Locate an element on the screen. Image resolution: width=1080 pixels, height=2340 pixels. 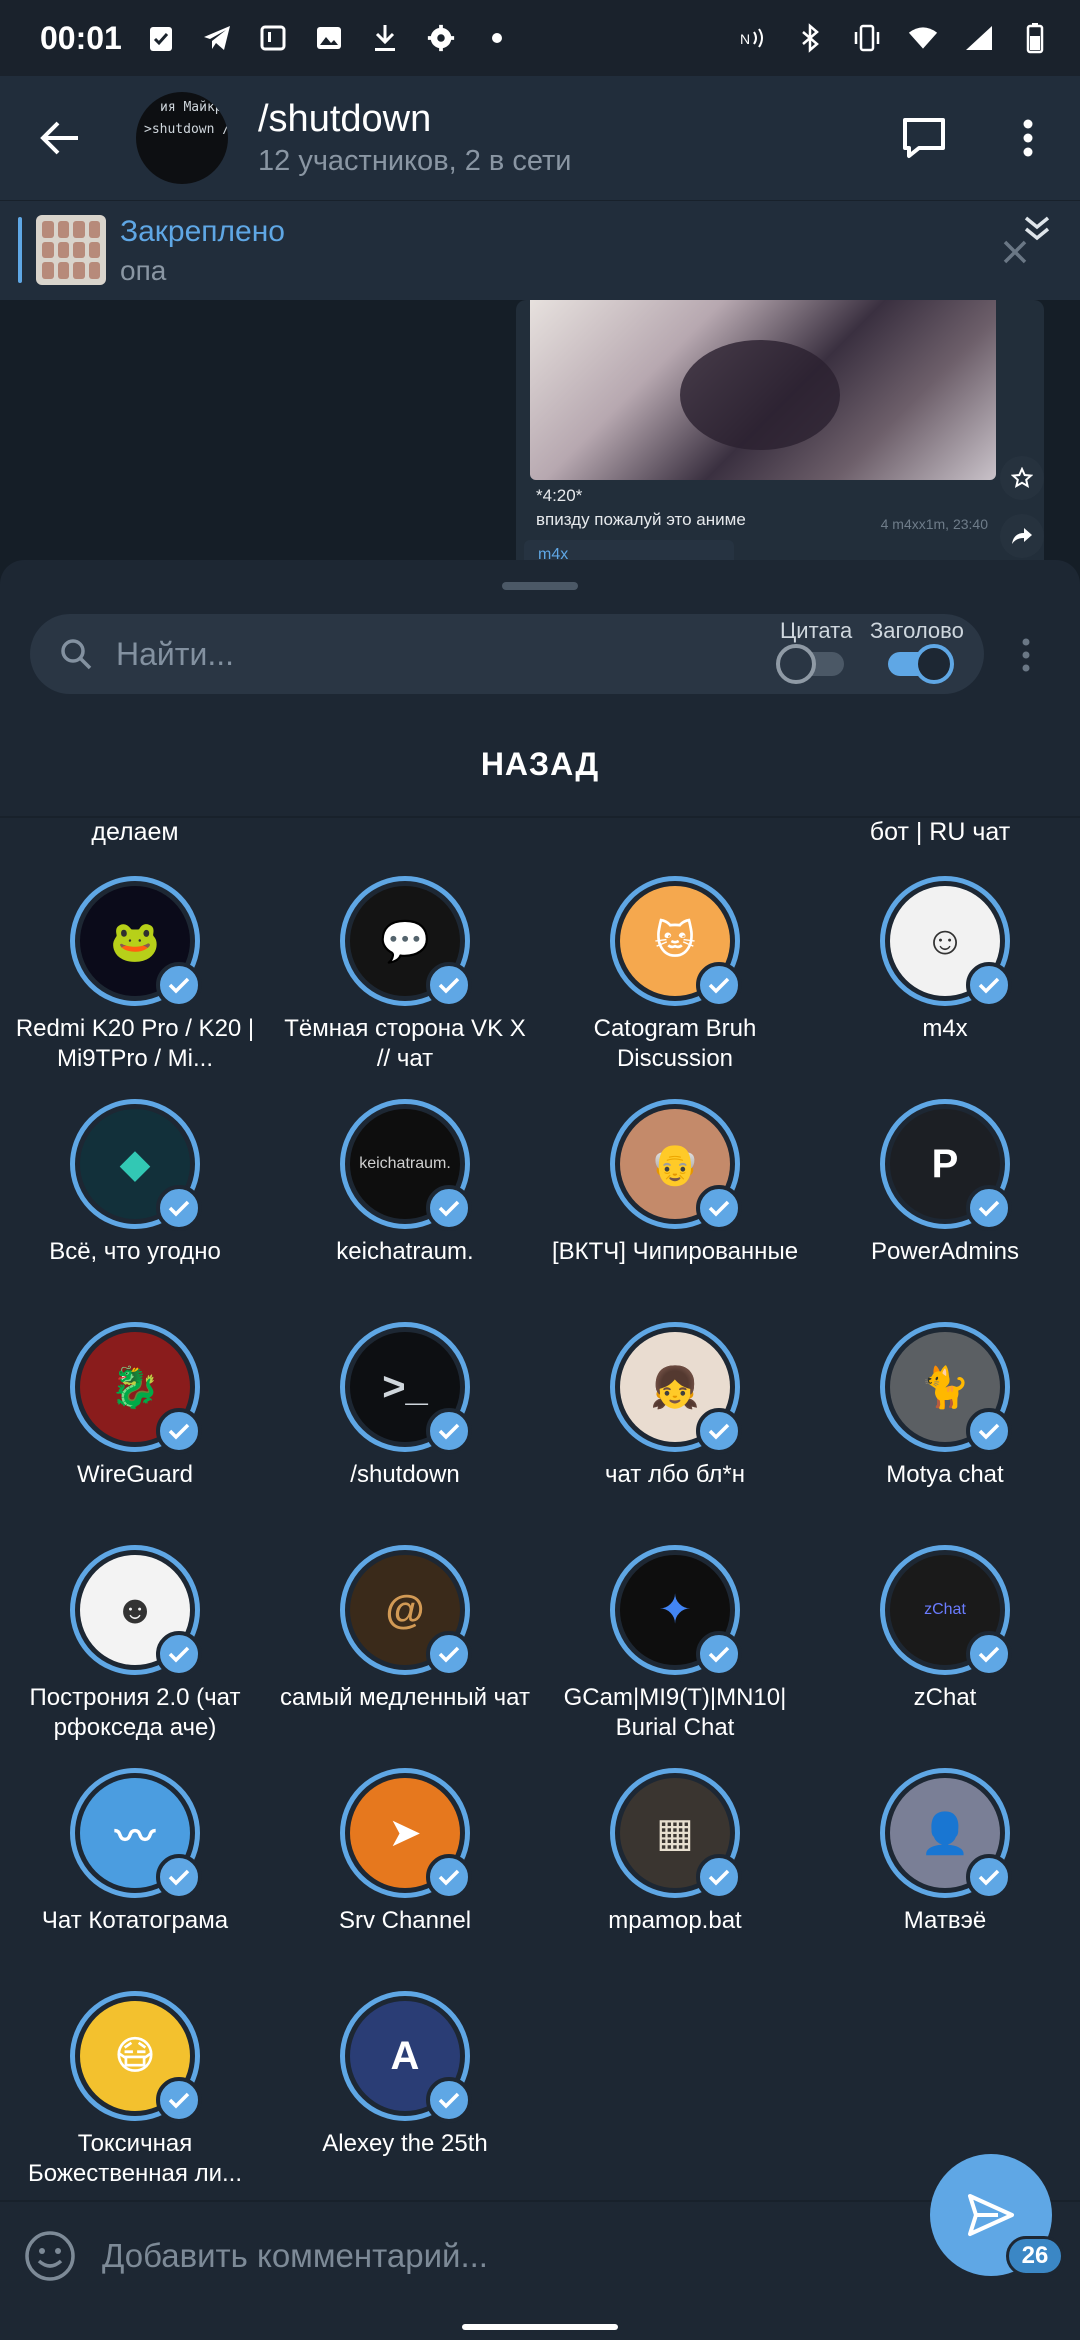
chat-name: PowerAdmins is located at coordinates (945, 1251).